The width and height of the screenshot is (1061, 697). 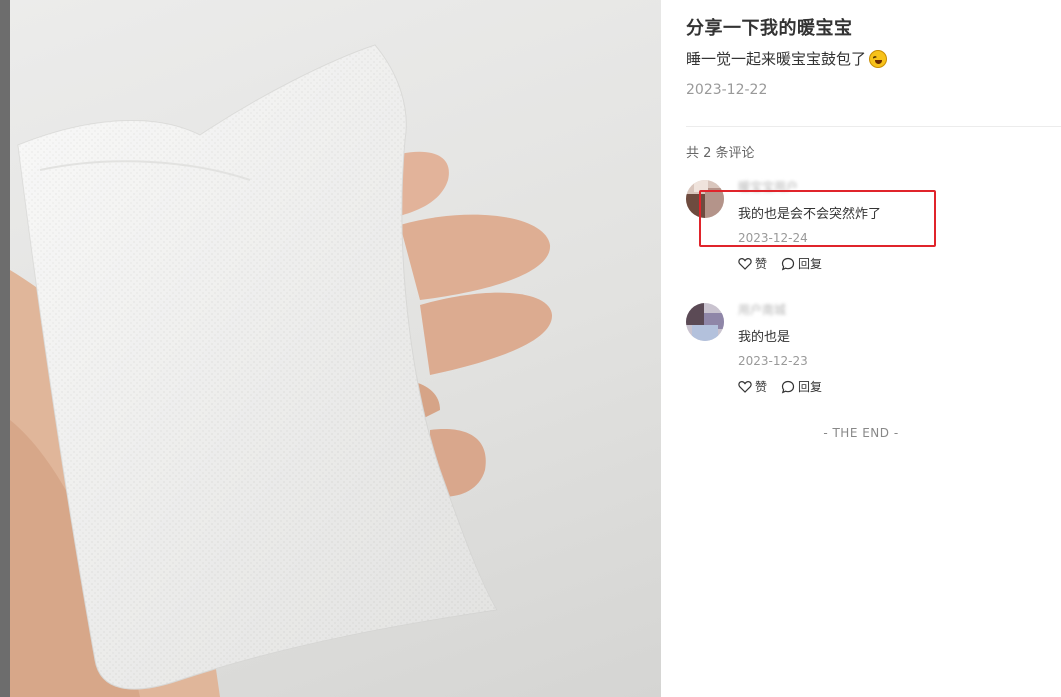 I want to click on comment-text: 我的也是, so click(x=764, y=337).